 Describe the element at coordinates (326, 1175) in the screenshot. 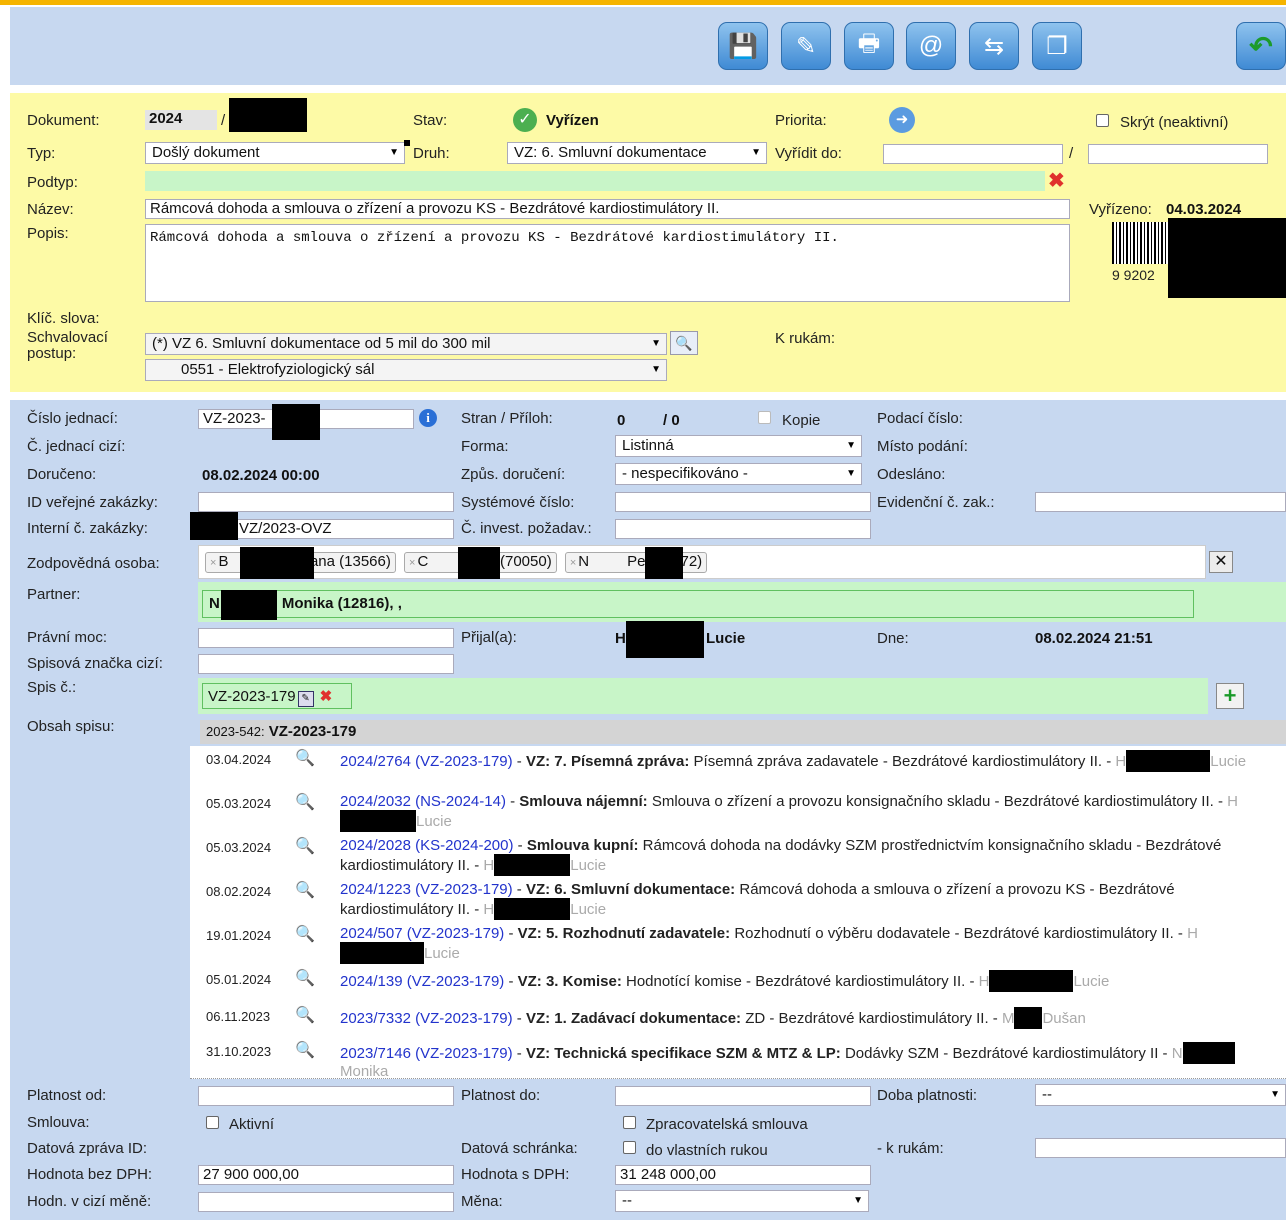

I see `hodnota-bez-dph-input: 27 900 000,00` at that location.